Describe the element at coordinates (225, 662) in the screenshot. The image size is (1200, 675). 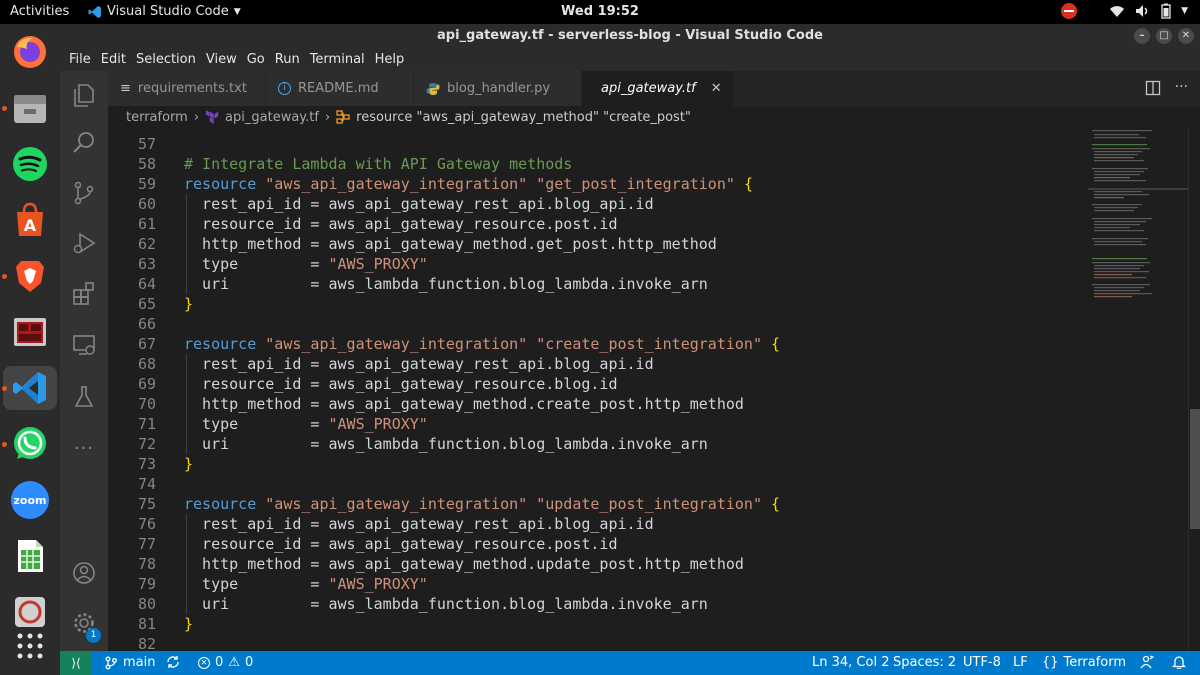
I see `problems-indicator: ✕ 0 ⚠ 0` at that location.